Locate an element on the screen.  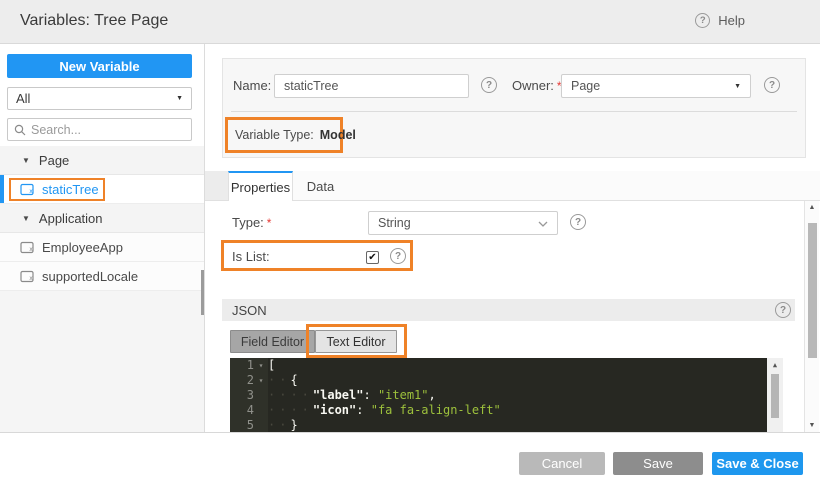
json-section-title: JSON is located at coordinates (249, 310).